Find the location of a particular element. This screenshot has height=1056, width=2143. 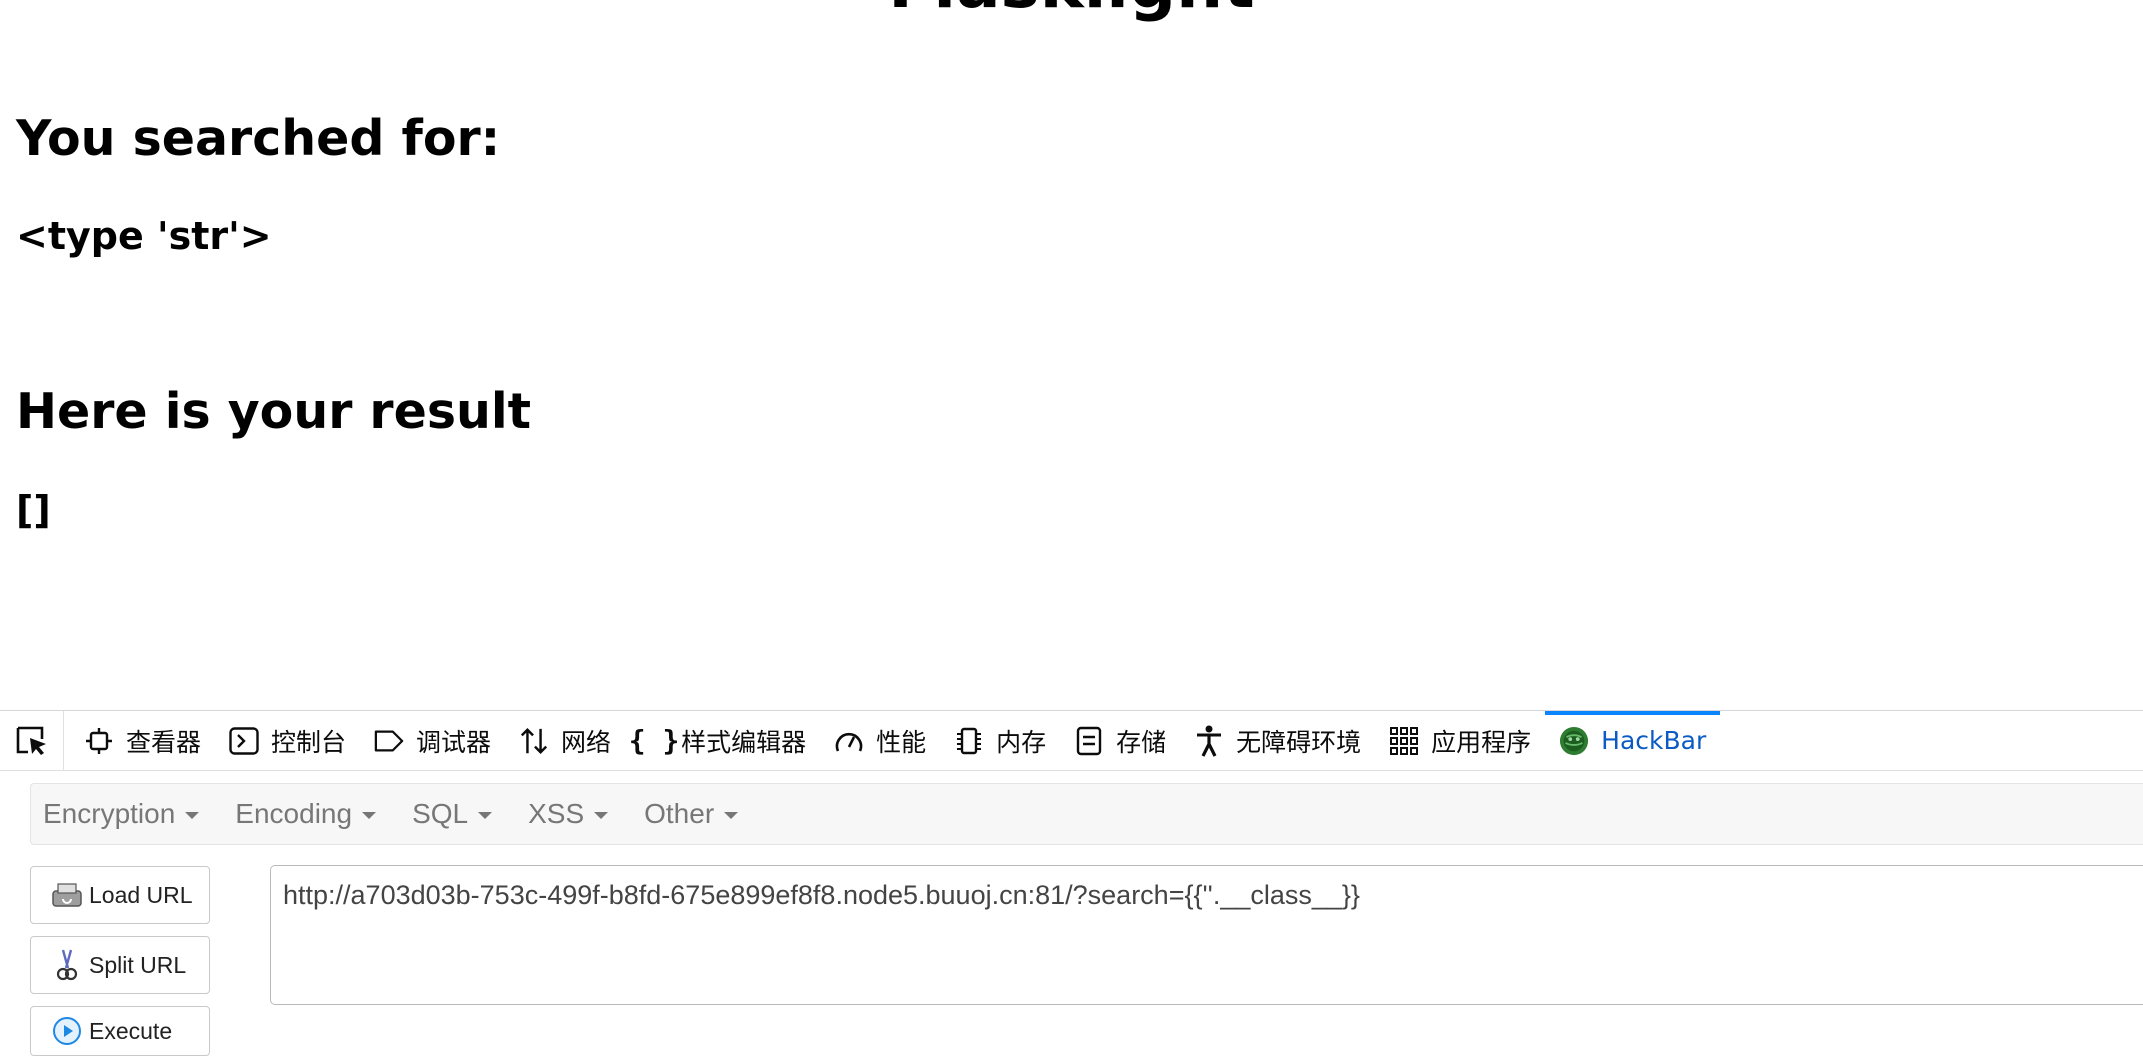

menu-encoding: Encoding is located at coordinates (305, 814).